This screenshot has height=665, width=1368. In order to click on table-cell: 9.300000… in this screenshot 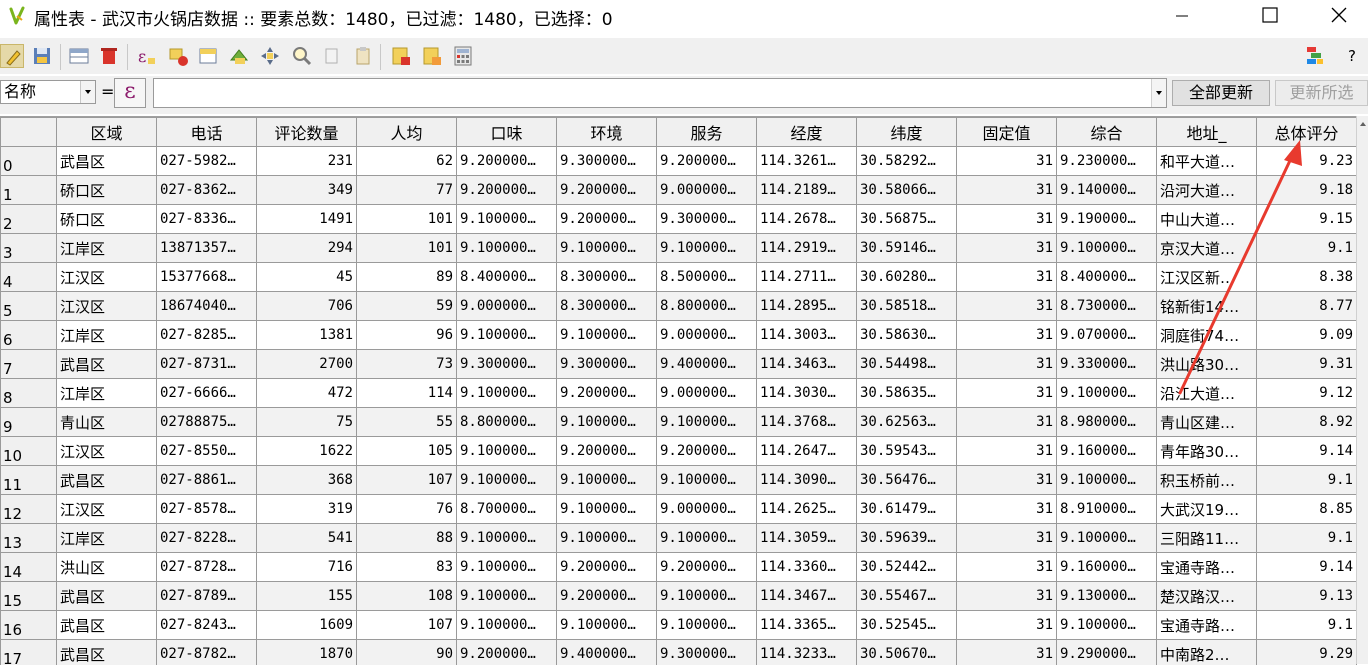, I will do `click(707, 219)`.